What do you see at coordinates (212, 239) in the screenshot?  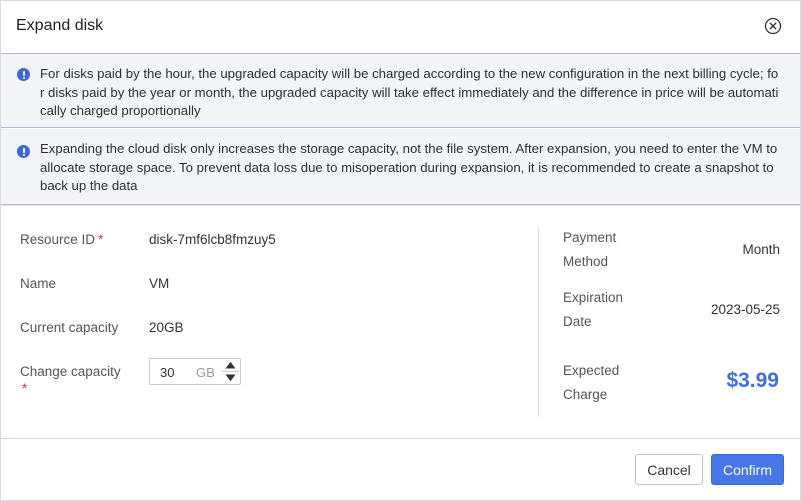 I see `resource-id-value: disk-7mf6lcb8fmzuy5` at bounding box center [212, 239].